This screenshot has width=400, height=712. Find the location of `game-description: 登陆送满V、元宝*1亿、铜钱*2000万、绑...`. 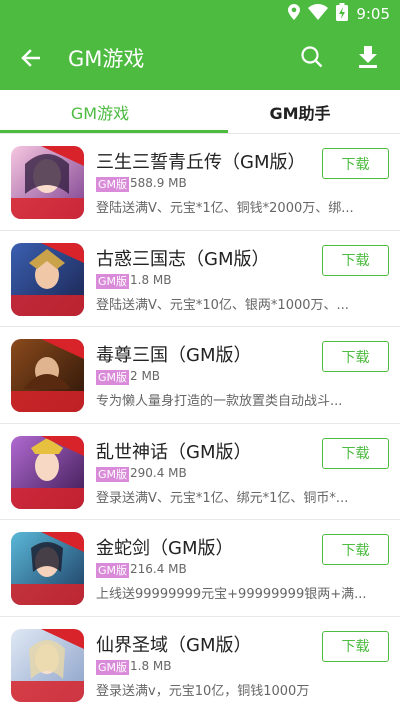

game-description: 登陆送满V、元宝*1亿、铜钱*2000万、绑... is located at coordinates (225, 208).